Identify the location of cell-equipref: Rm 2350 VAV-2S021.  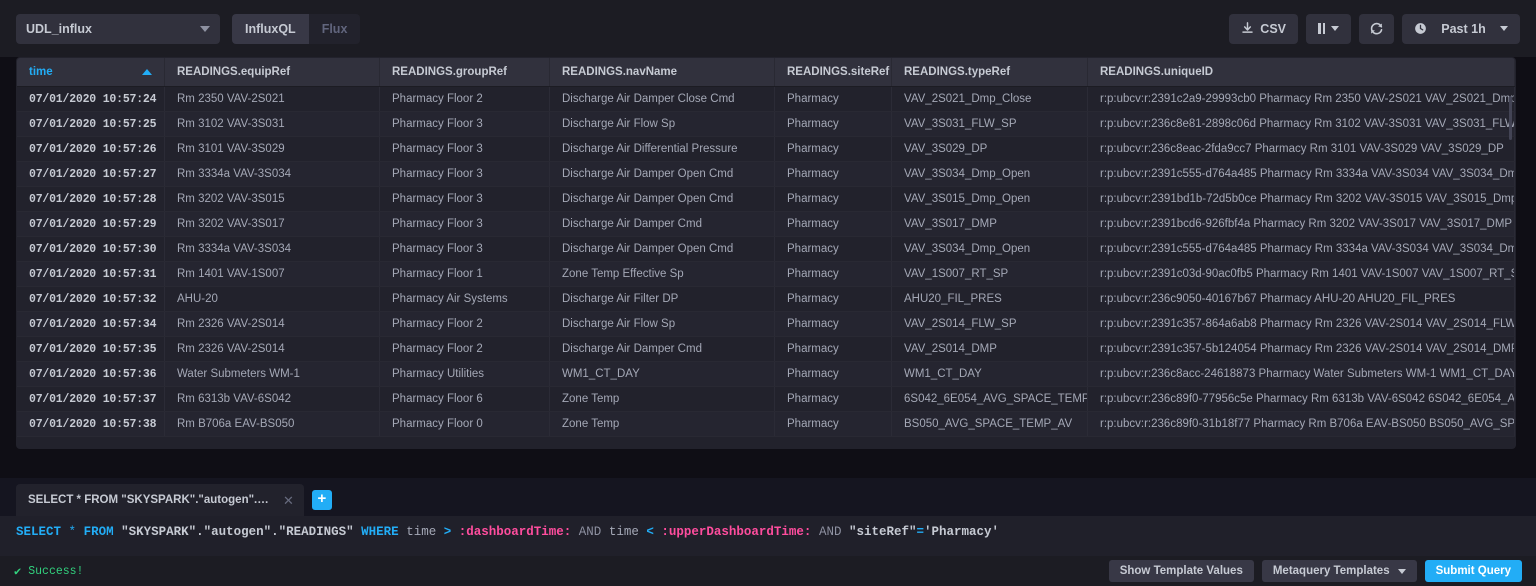
(272, 99).